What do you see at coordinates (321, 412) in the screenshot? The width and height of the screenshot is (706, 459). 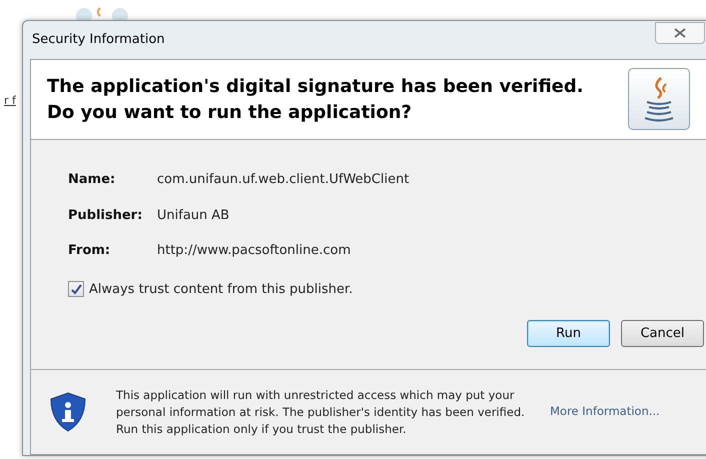 I see `warning-message: This application will run with unrestricted access which may put your personal information at risk. The publisher's identity has been verified. Run this application only if you trust the publisher.` at bounding box center [321, 412].